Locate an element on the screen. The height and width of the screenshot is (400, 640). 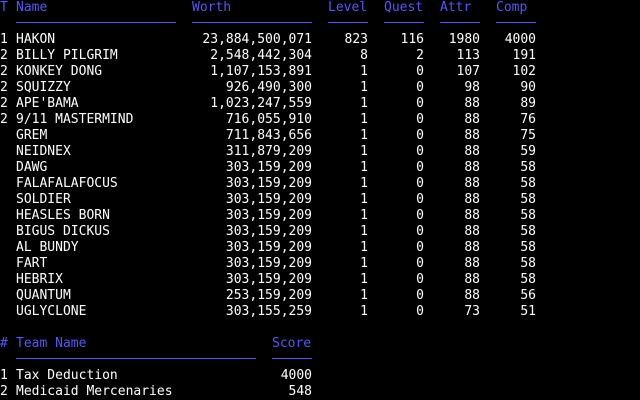
player-worth: 303,155,259 is located at coordinates (268, 311).